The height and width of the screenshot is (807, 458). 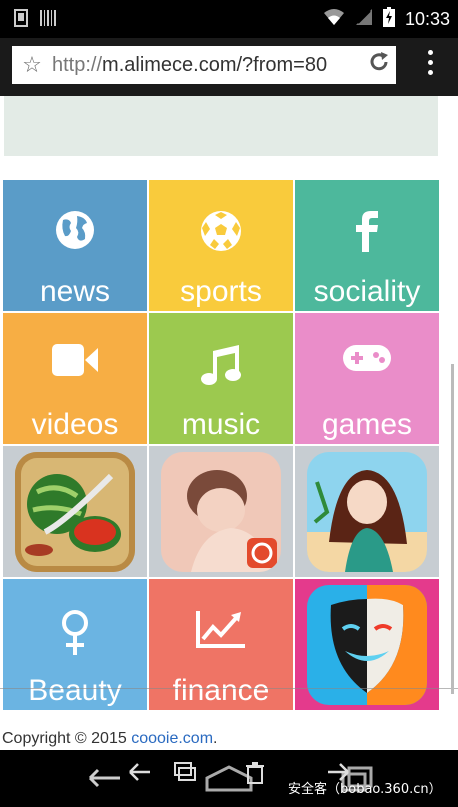 I want to click on tile-app-theater-mask, so click(x=367, y=644).